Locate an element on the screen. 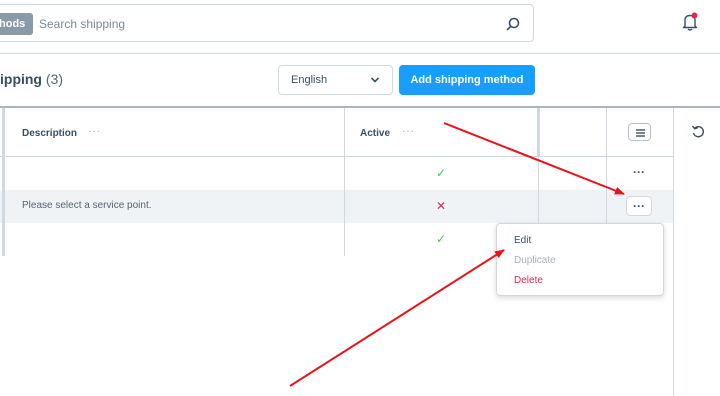 Image resolution: width=720 pixels, height=396 pixels. context-menu-delete: Delete is located at coordinates (528, 280).